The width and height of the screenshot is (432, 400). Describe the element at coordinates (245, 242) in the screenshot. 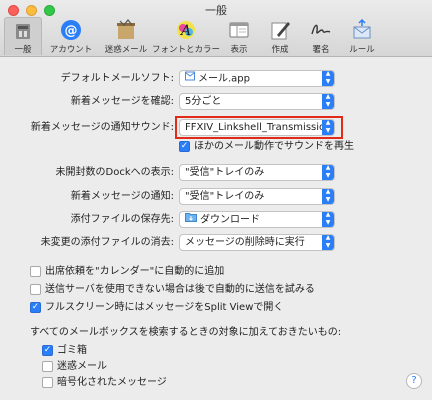

I see `remove-downloads-value: メッセージの削除時に実行` at that location.